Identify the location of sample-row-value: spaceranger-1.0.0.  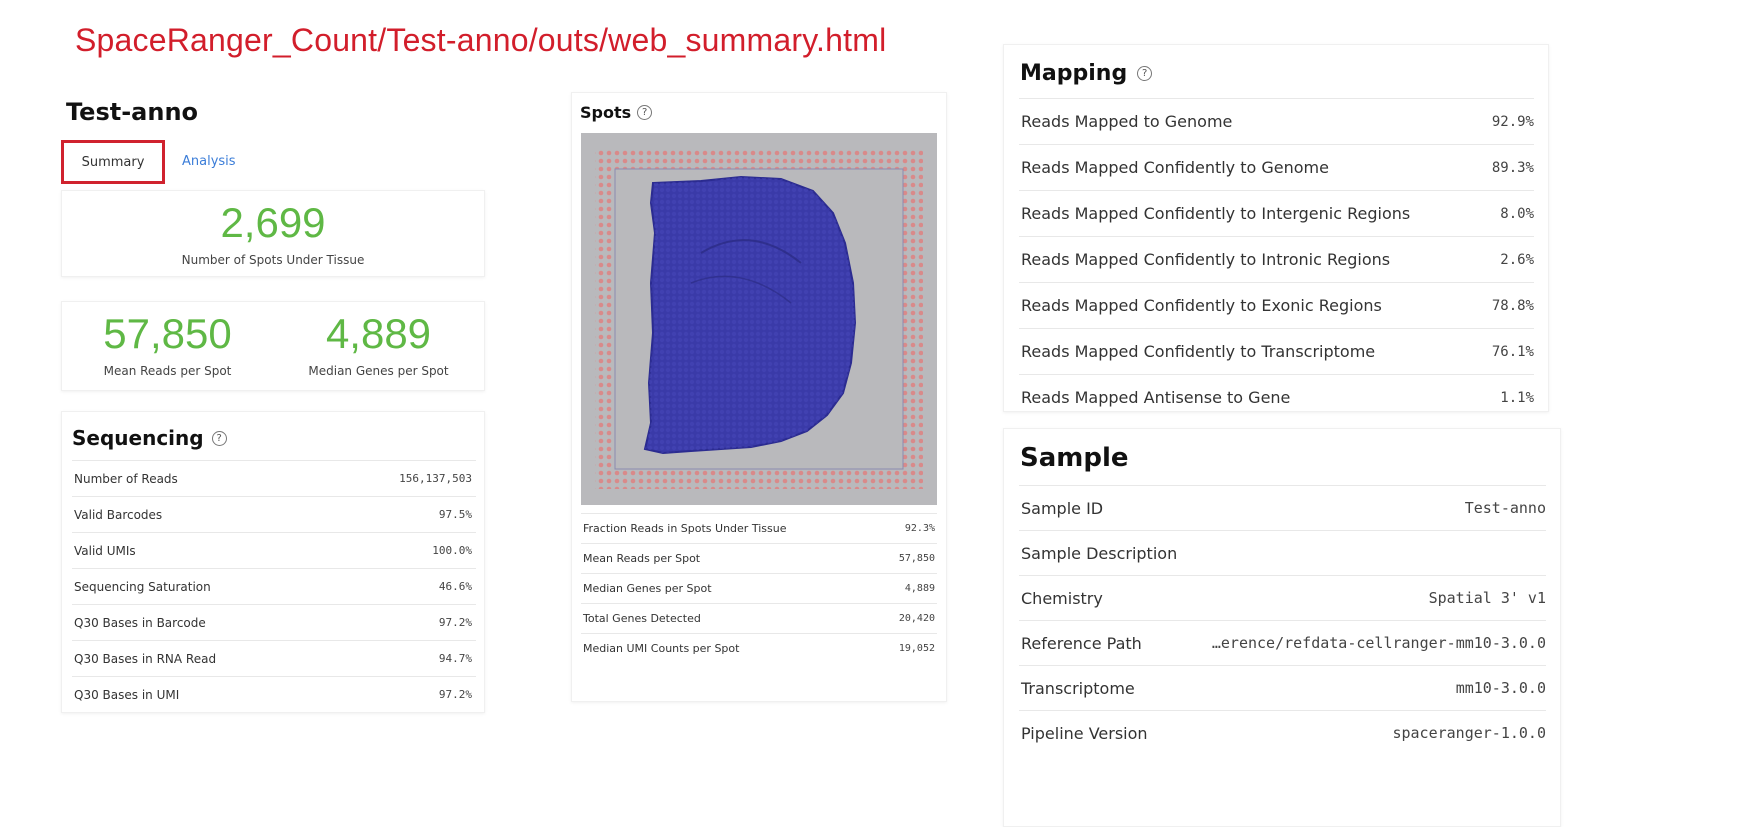
(1469, 733).